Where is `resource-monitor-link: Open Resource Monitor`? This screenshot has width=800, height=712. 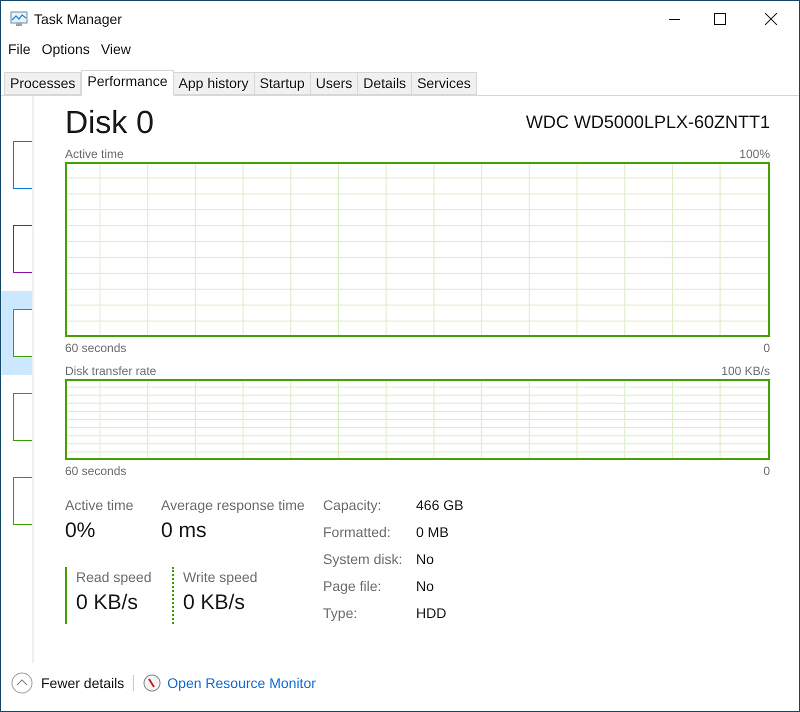
resource-monitor-link: Open Resource Monitor is located at coordinates (241, 683).